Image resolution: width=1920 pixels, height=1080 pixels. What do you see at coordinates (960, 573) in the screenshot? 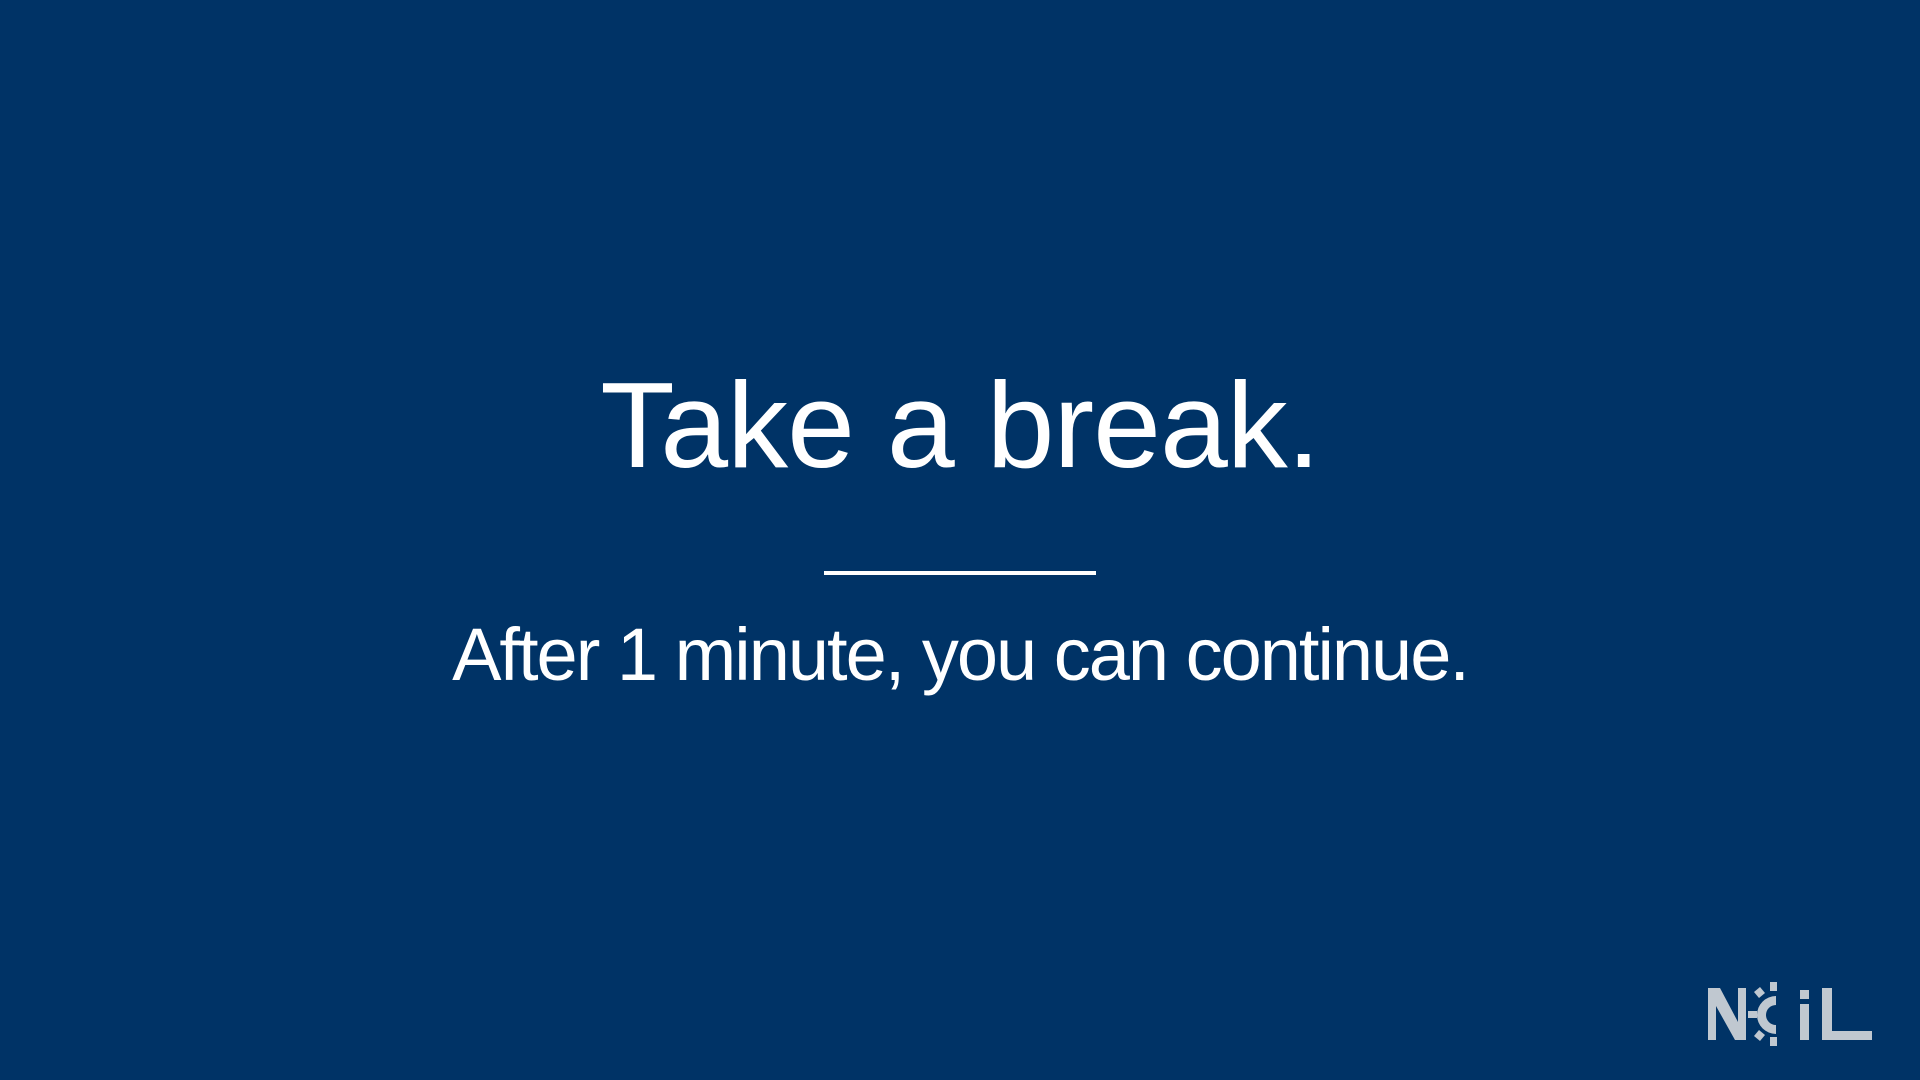
I see `divider-line` at bounding box center [960, 573].